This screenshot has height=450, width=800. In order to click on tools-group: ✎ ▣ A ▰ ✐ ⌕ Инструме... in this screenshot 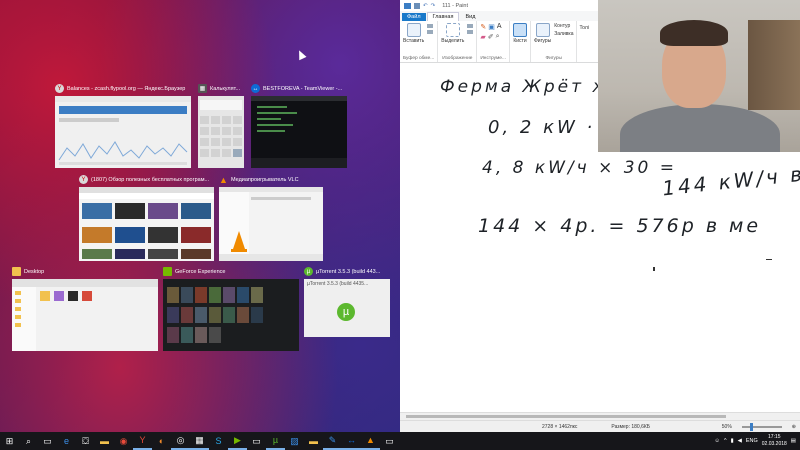, I will do `click(493, 41)`.